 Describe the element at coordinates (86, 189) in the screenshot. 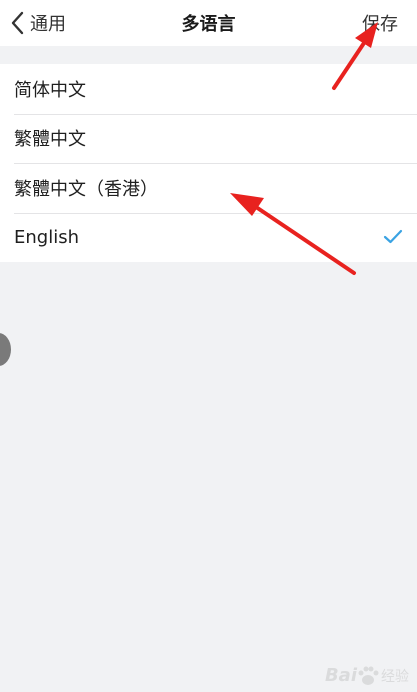

I see `language-label: 繁體中文（香港）` at that location.